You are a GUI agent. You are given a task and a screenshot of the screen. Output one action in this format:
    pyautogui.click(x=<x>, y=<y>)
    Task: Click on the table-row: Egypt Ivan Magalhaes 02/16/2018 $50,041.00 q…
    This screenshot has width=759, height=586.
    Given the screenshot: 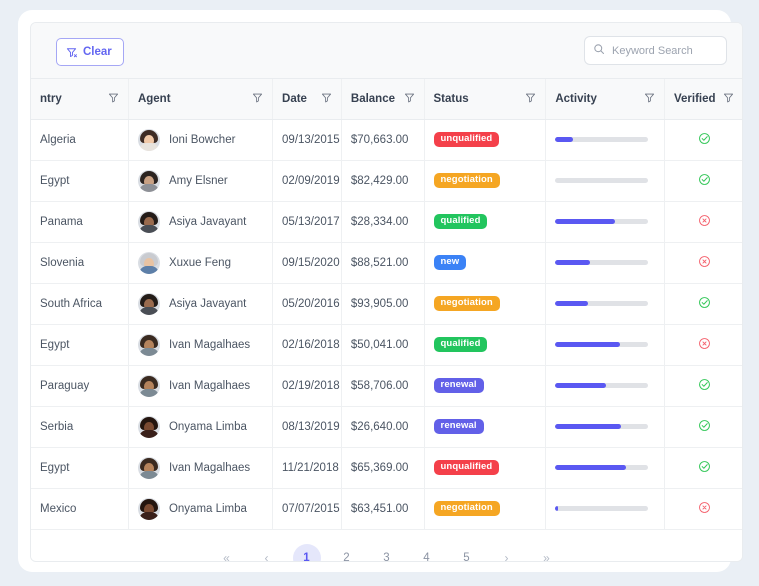 What is the action you would take?
    pyautogui.click(x=386, y=345)
    